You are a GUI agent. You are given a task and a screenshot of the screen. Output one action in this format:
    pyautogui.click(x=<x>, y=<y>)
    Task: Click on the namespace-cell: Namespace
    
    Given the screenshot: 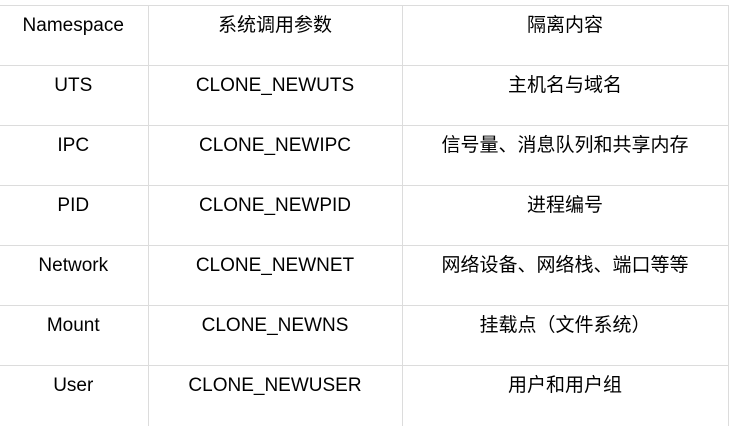 What is the action you would take?
    pyautogui.click(x=74, y=35)
    